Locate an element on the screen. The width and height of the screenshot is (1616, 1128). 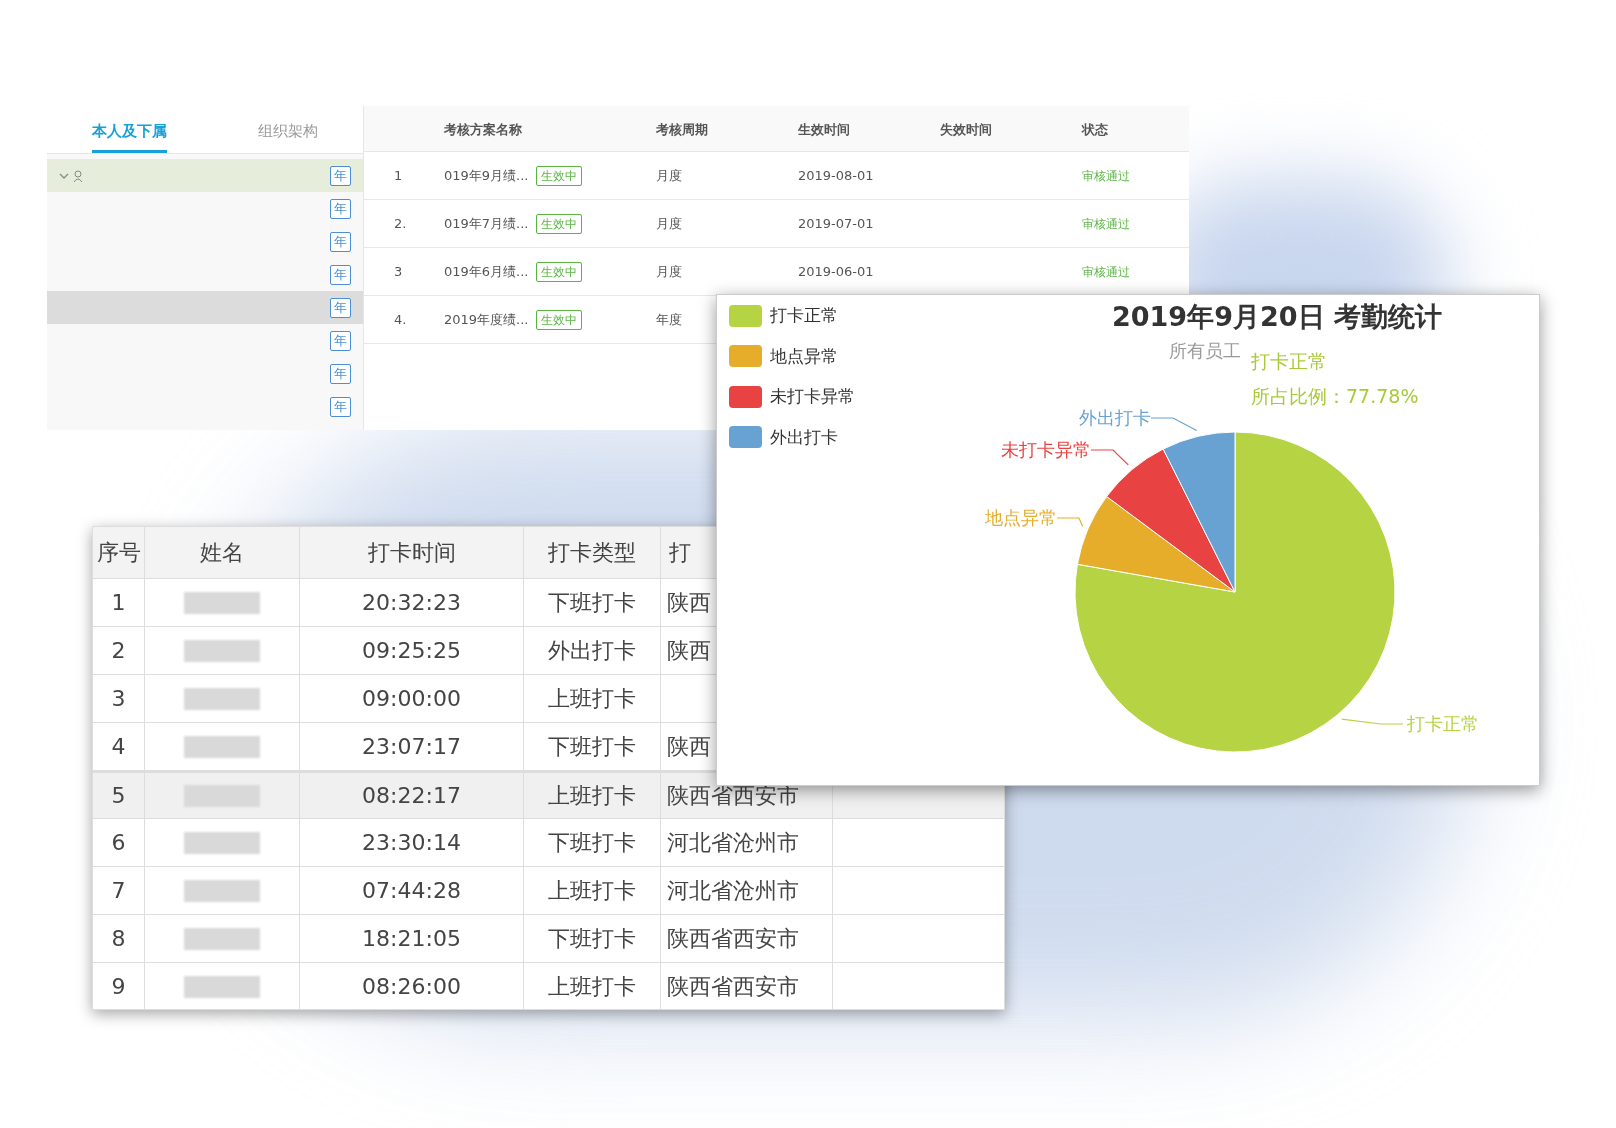
time-cell-text: 08:26:00 is located at coordinates (411, 987).